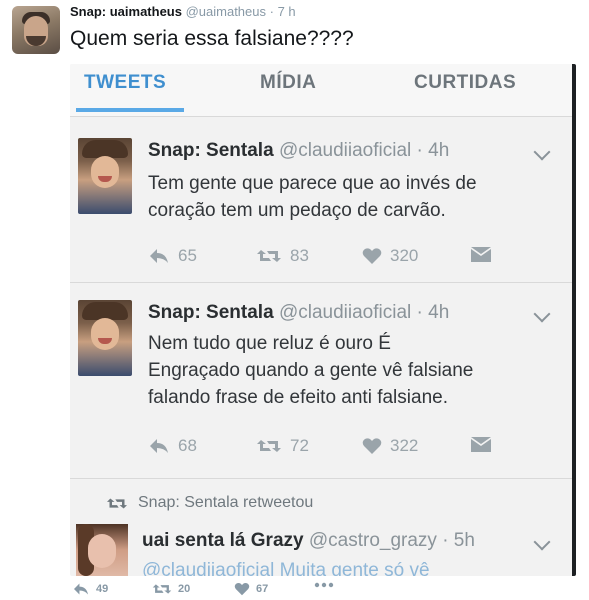 The height and width of the screenshot is (600, 589). What do you see at coordinates (465, 83) in the screenshot?
I see `tab-curtidas: CURTIDAS` at bounding box center [465, 83].